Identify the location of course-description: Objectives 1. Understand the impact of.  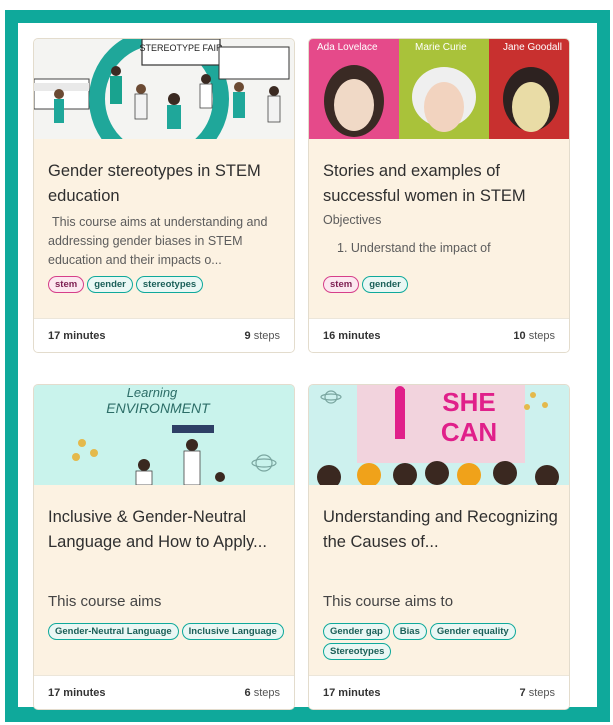
(439, 241).